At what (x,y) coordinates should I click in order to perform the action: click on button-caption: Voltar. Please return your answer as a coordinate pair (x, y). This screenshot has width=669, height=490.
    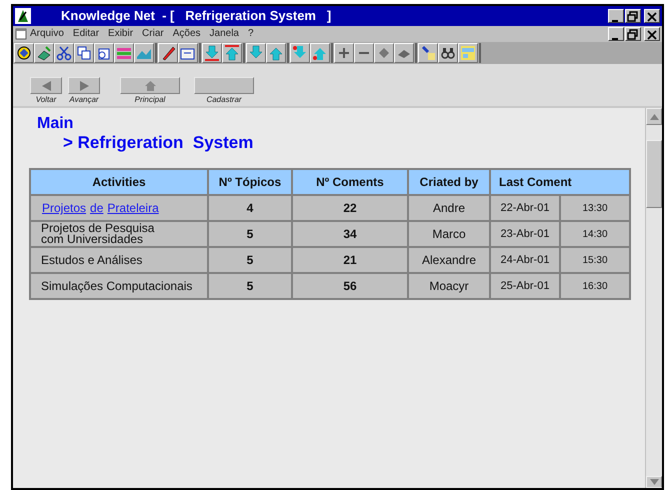
    Looking at the image, I should click on (46, 100).